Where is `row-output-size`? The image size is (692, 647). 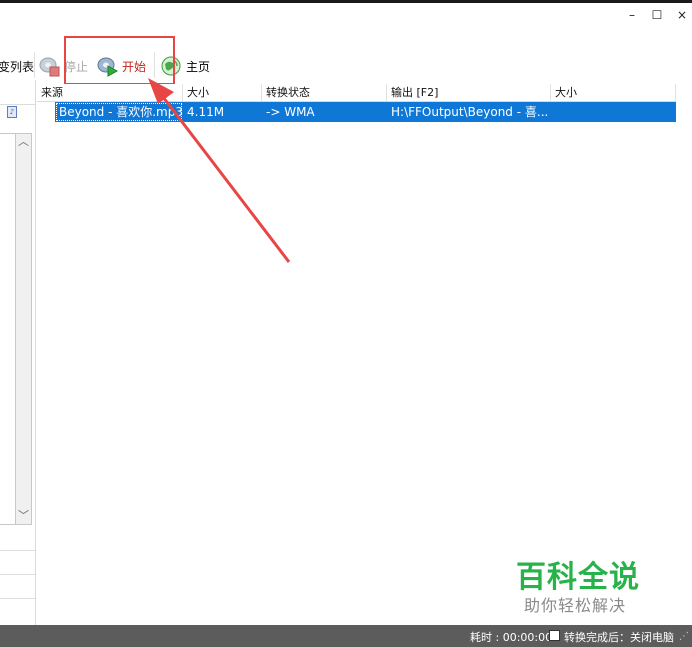
row-output-size is located at coordinates (613, 112).